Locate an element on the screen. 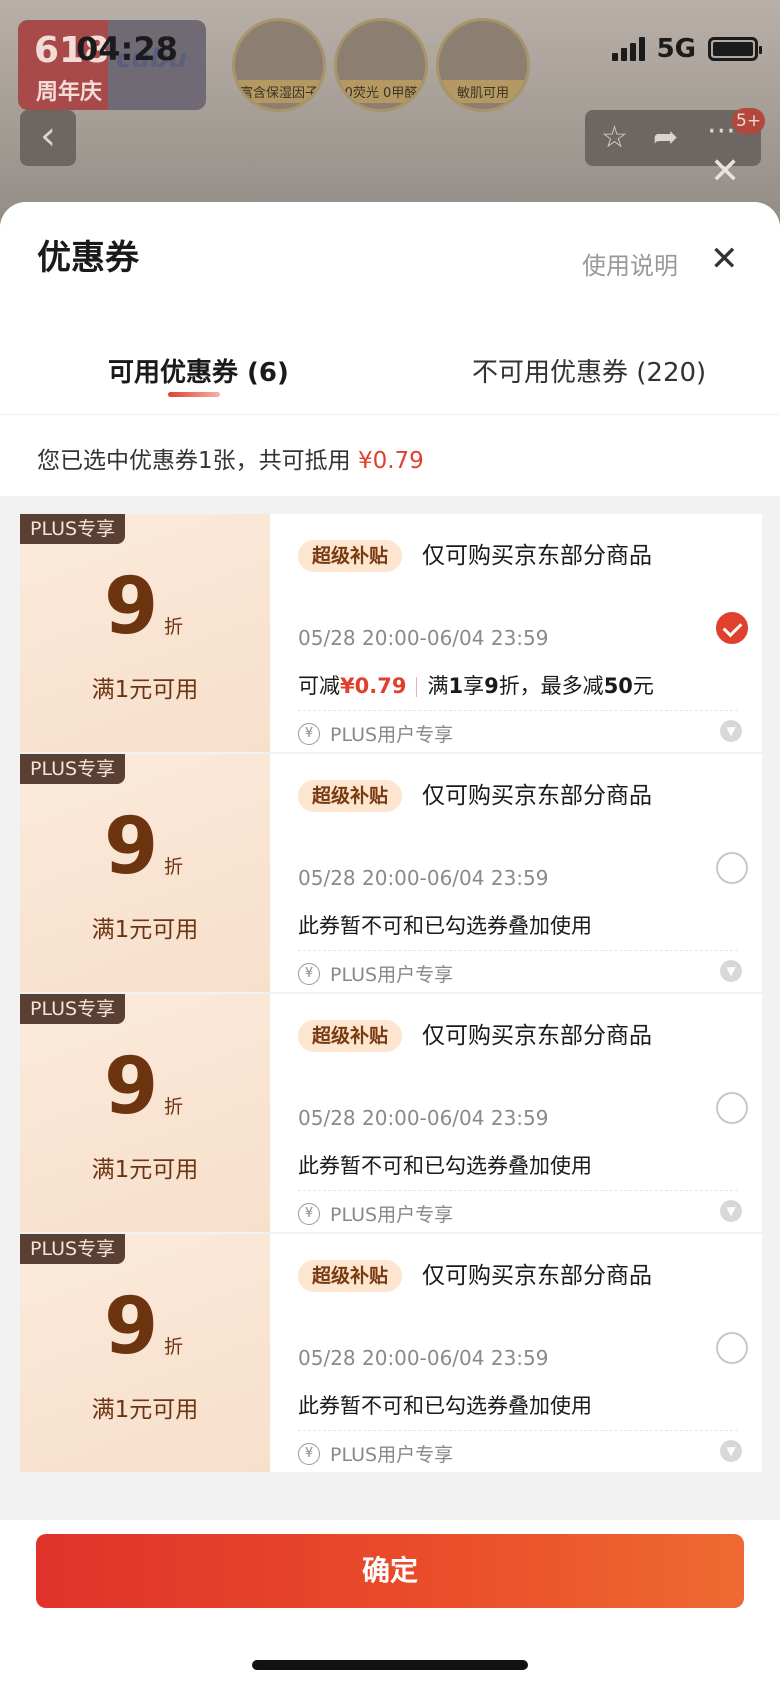 The image size is (780, 1688). usage-instructions-link: 使用说明 is located at coordinates (630, 263).